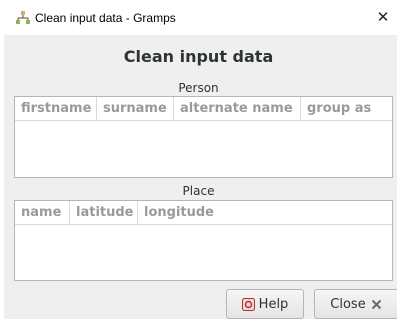 Image resolution: width=397 pixels, height=319 pixels. I want to click on person-column-surname: surname, so click(135, 108).